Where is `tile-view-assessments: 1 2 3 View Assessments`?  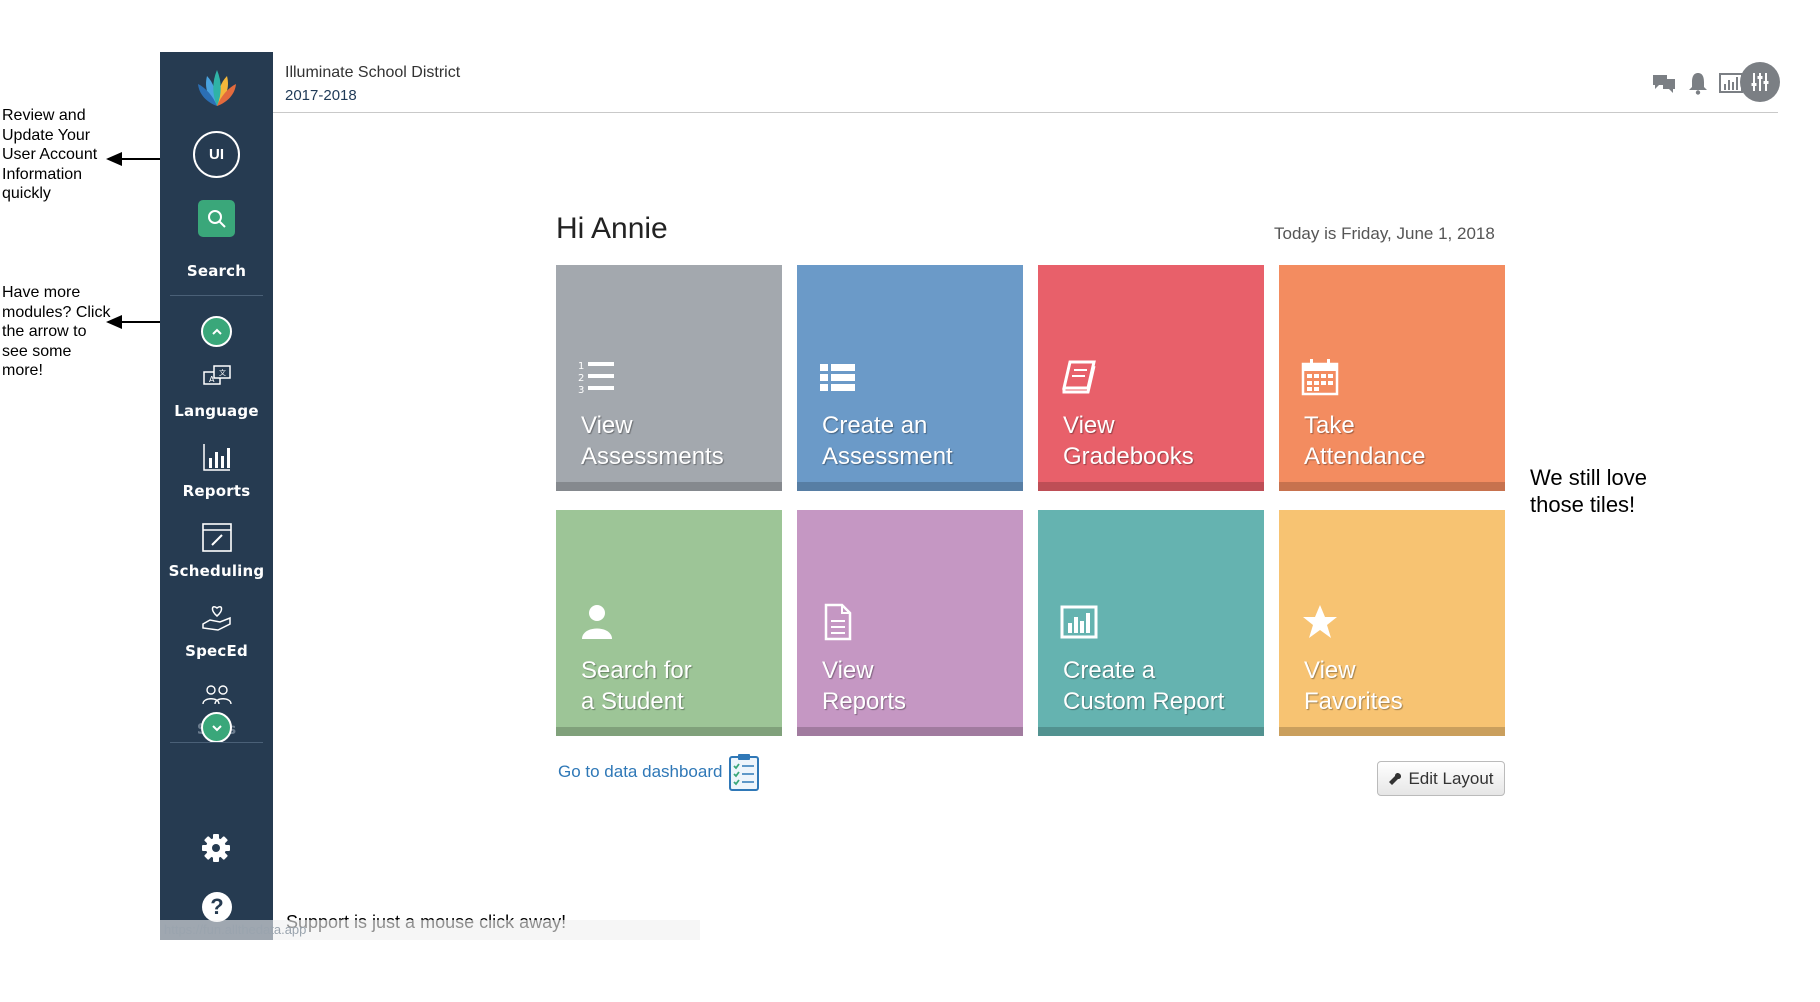
tile-view-assessments: 1 2 3 View Assessments is located at coordinates (669, 378).